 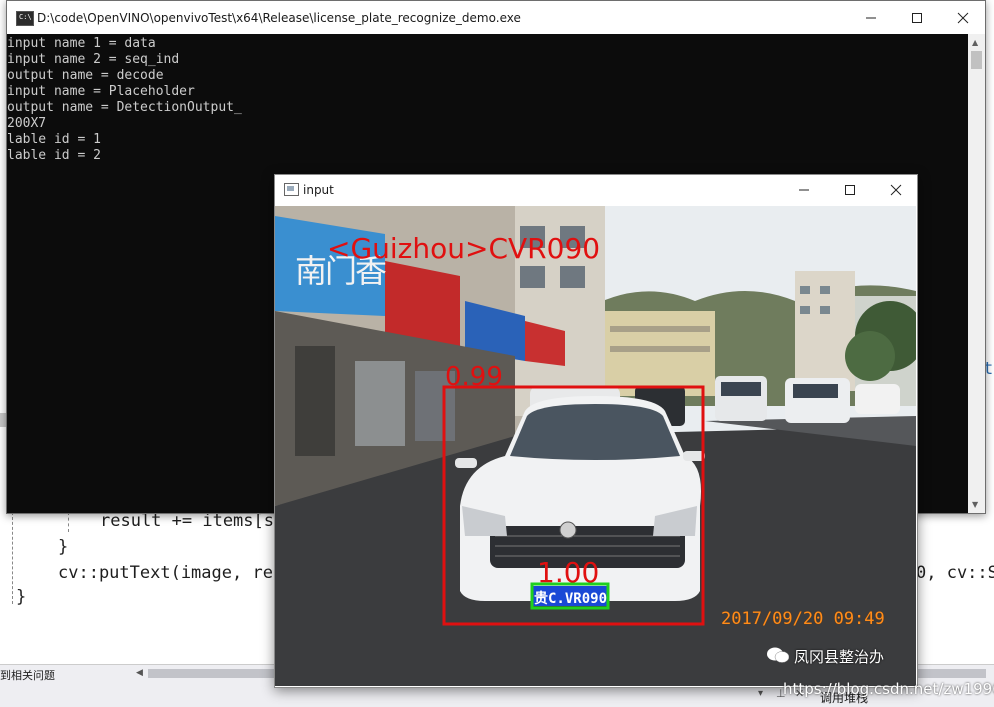 What do you see at coordinates (571, 599) in the screenshot?
I see `plate-text: 贵C.VR090` at bounding box center [571, 599].